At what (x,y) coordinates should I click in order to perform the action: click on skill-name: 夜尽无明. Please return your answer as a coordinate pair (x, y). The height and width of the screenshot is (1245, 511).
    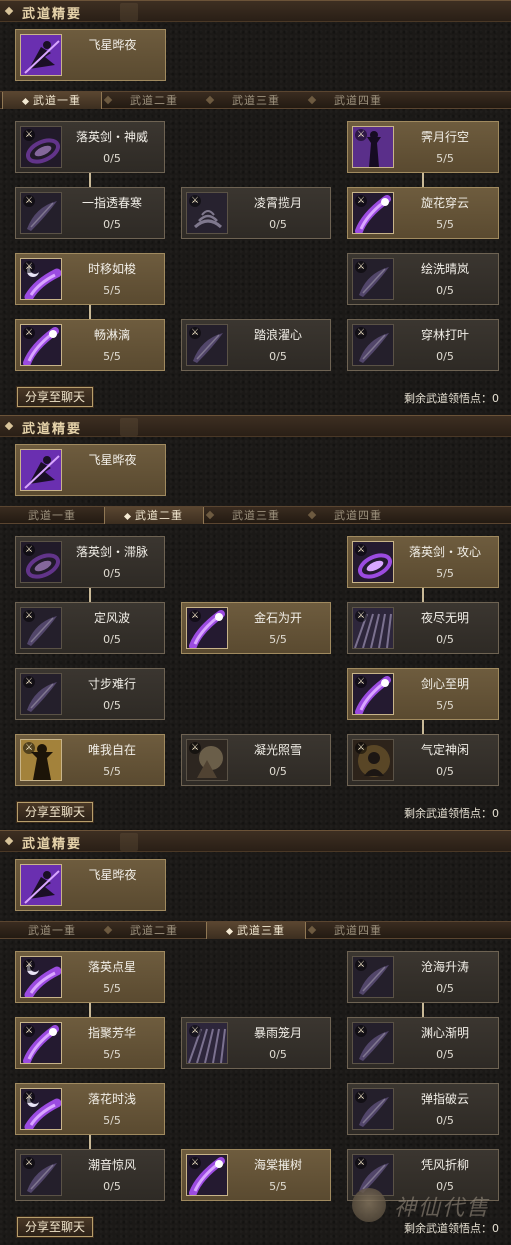
    Looking at the image, I should click on (444, 618).